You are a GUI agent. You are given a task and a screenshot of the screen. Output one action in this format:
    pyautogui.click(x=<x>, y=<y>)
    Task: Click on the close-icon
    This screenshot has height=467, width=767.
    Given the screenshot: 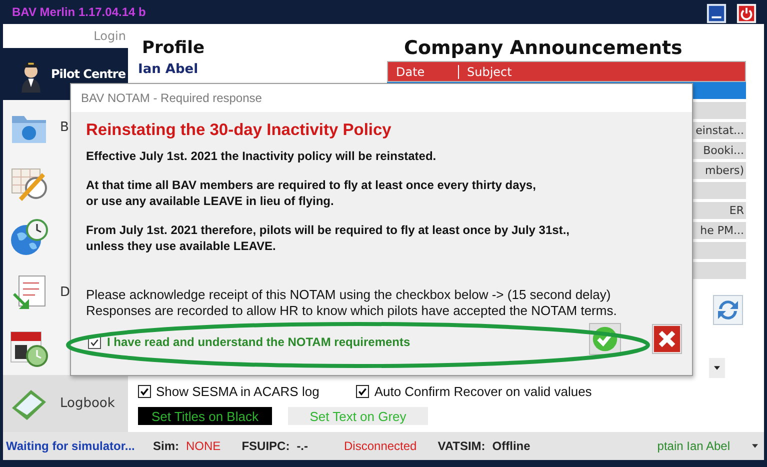 What is the action you would take?
    pyautogui.click(x=667, y=339)
    